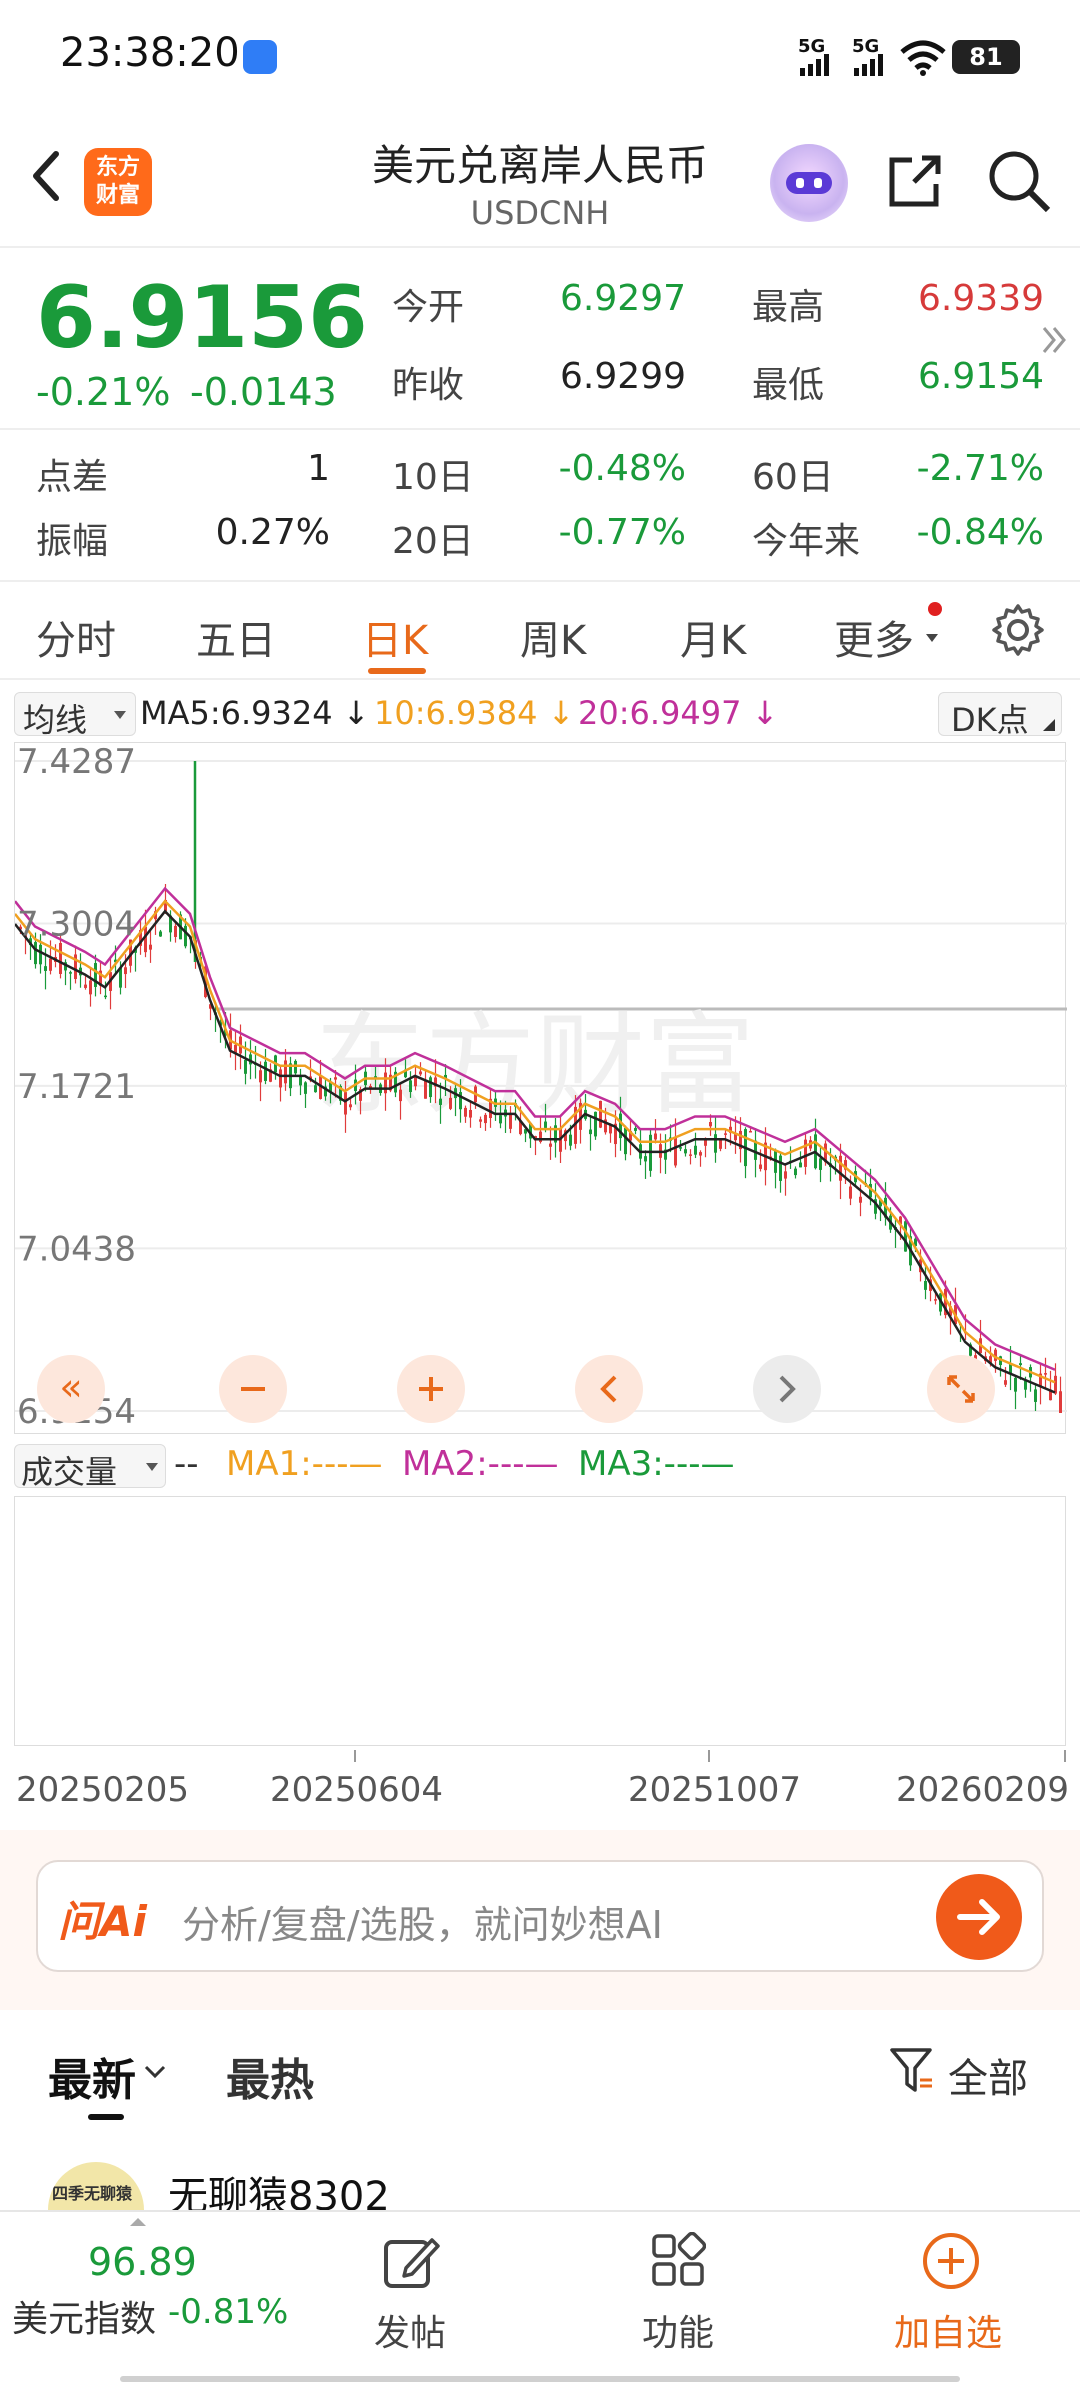 This screenshot has height=2390, width=1080. What do you see at coordinates (980, 468) in the screenshot?
I see `60d-value: -2.71%` at bounding box center [980, 468].